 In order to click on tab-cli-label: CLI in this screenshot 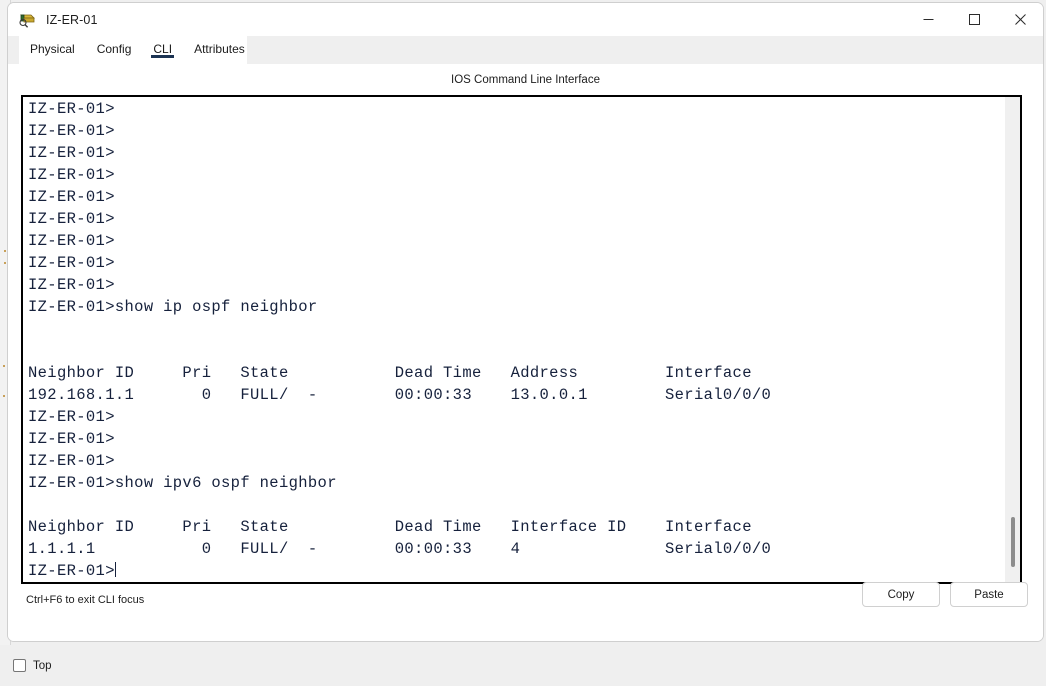, I will do `click(163, 49)`.